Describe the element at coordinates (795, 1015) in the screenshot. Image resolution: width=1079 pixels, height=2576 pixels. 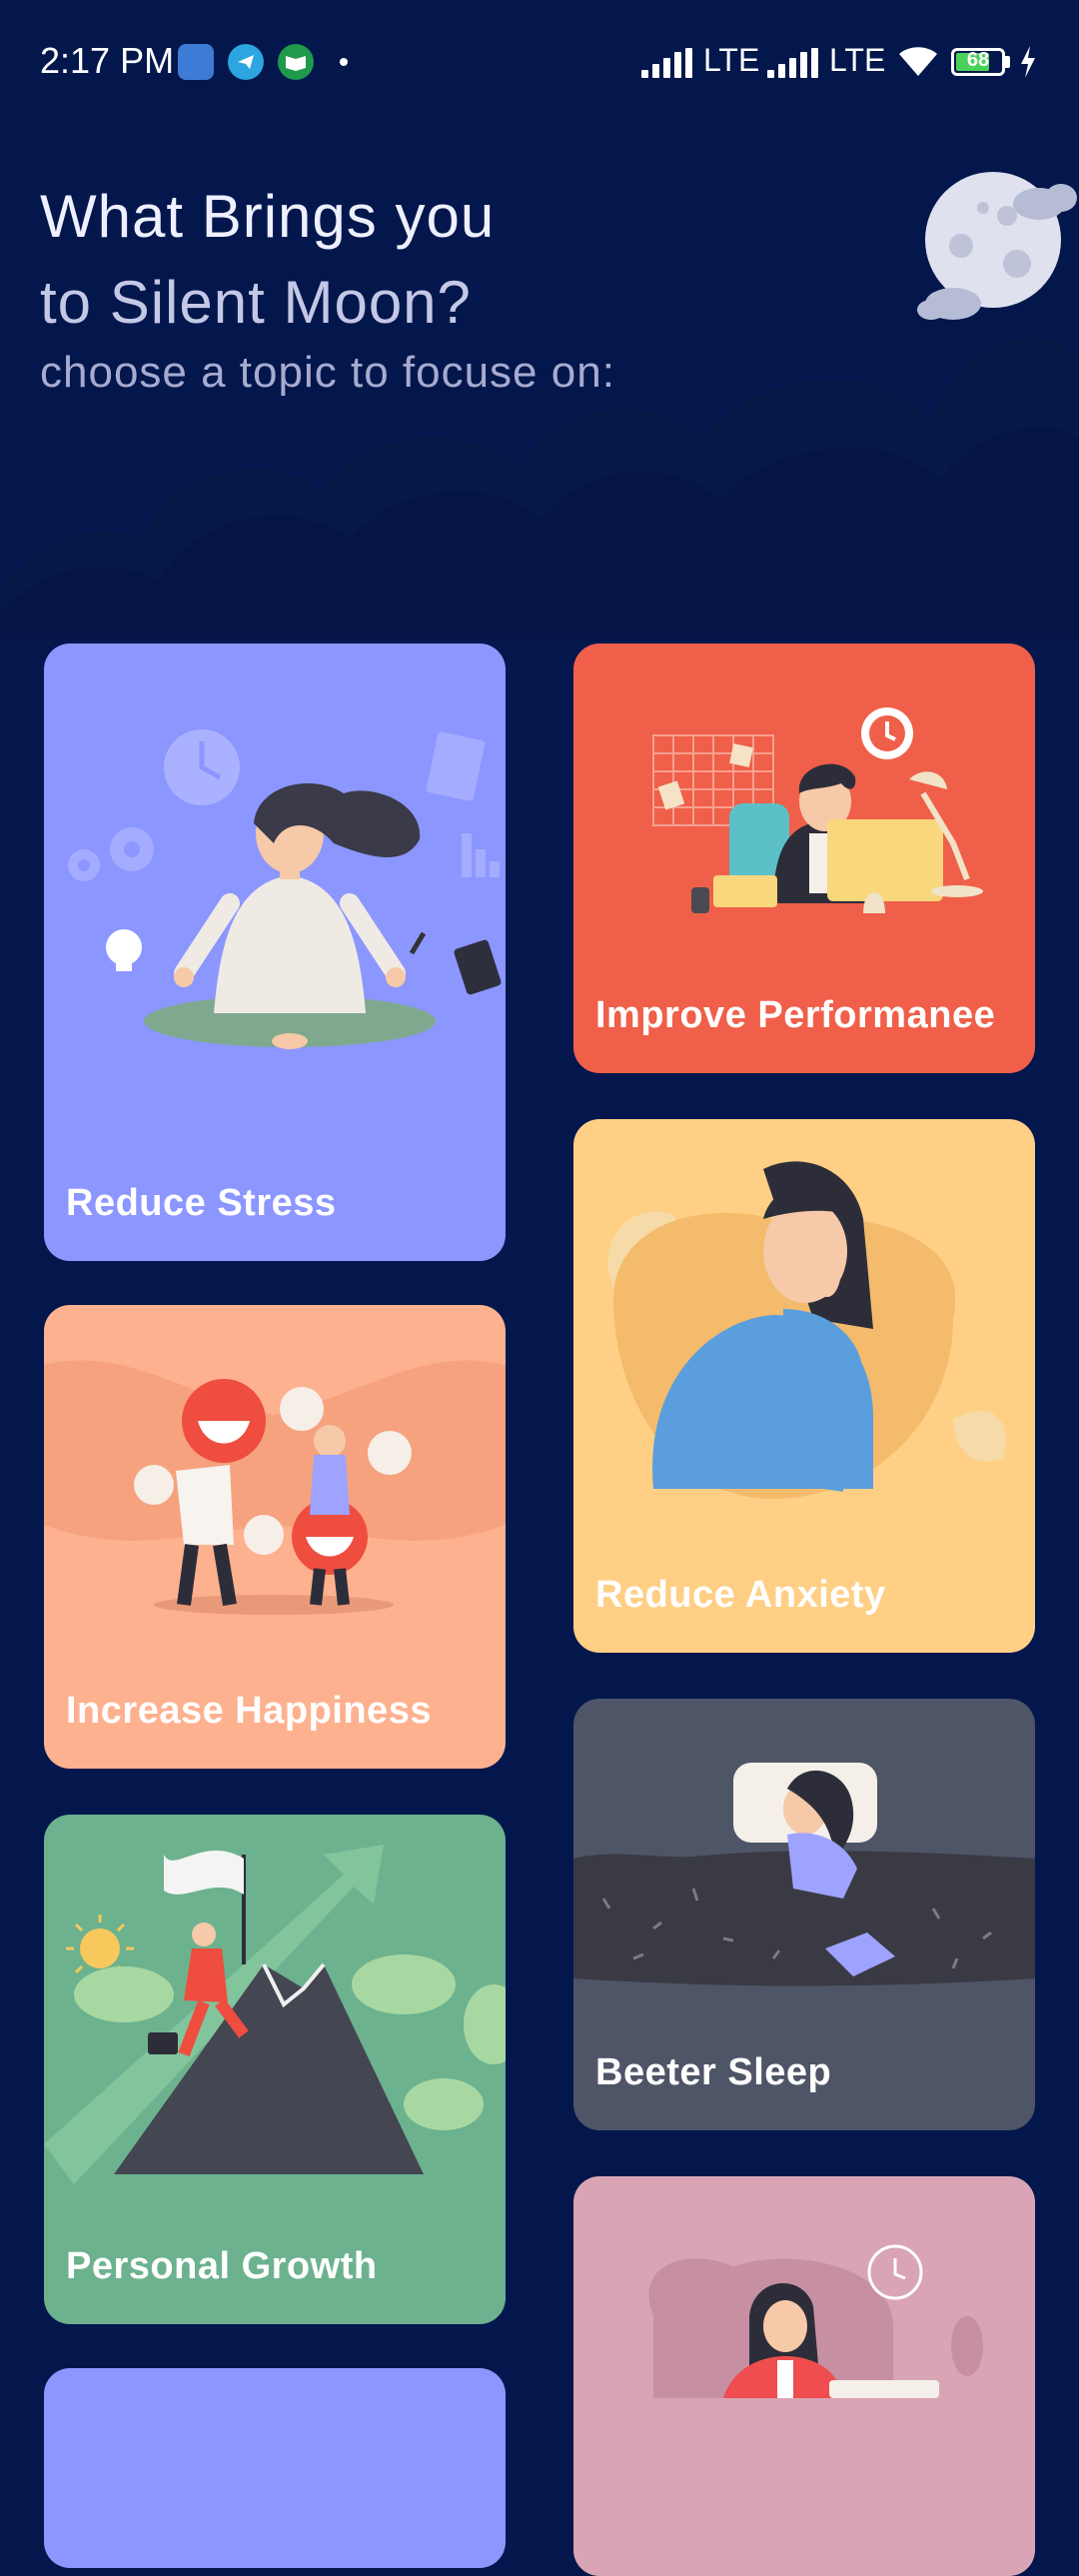
I see `topic-label: Improve Performanee` at that location.